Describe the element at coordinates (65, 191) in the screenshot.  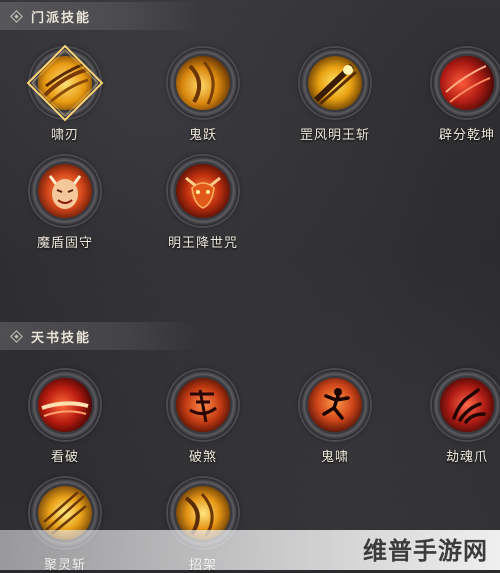
I see `demon-mask-icon` at that location.